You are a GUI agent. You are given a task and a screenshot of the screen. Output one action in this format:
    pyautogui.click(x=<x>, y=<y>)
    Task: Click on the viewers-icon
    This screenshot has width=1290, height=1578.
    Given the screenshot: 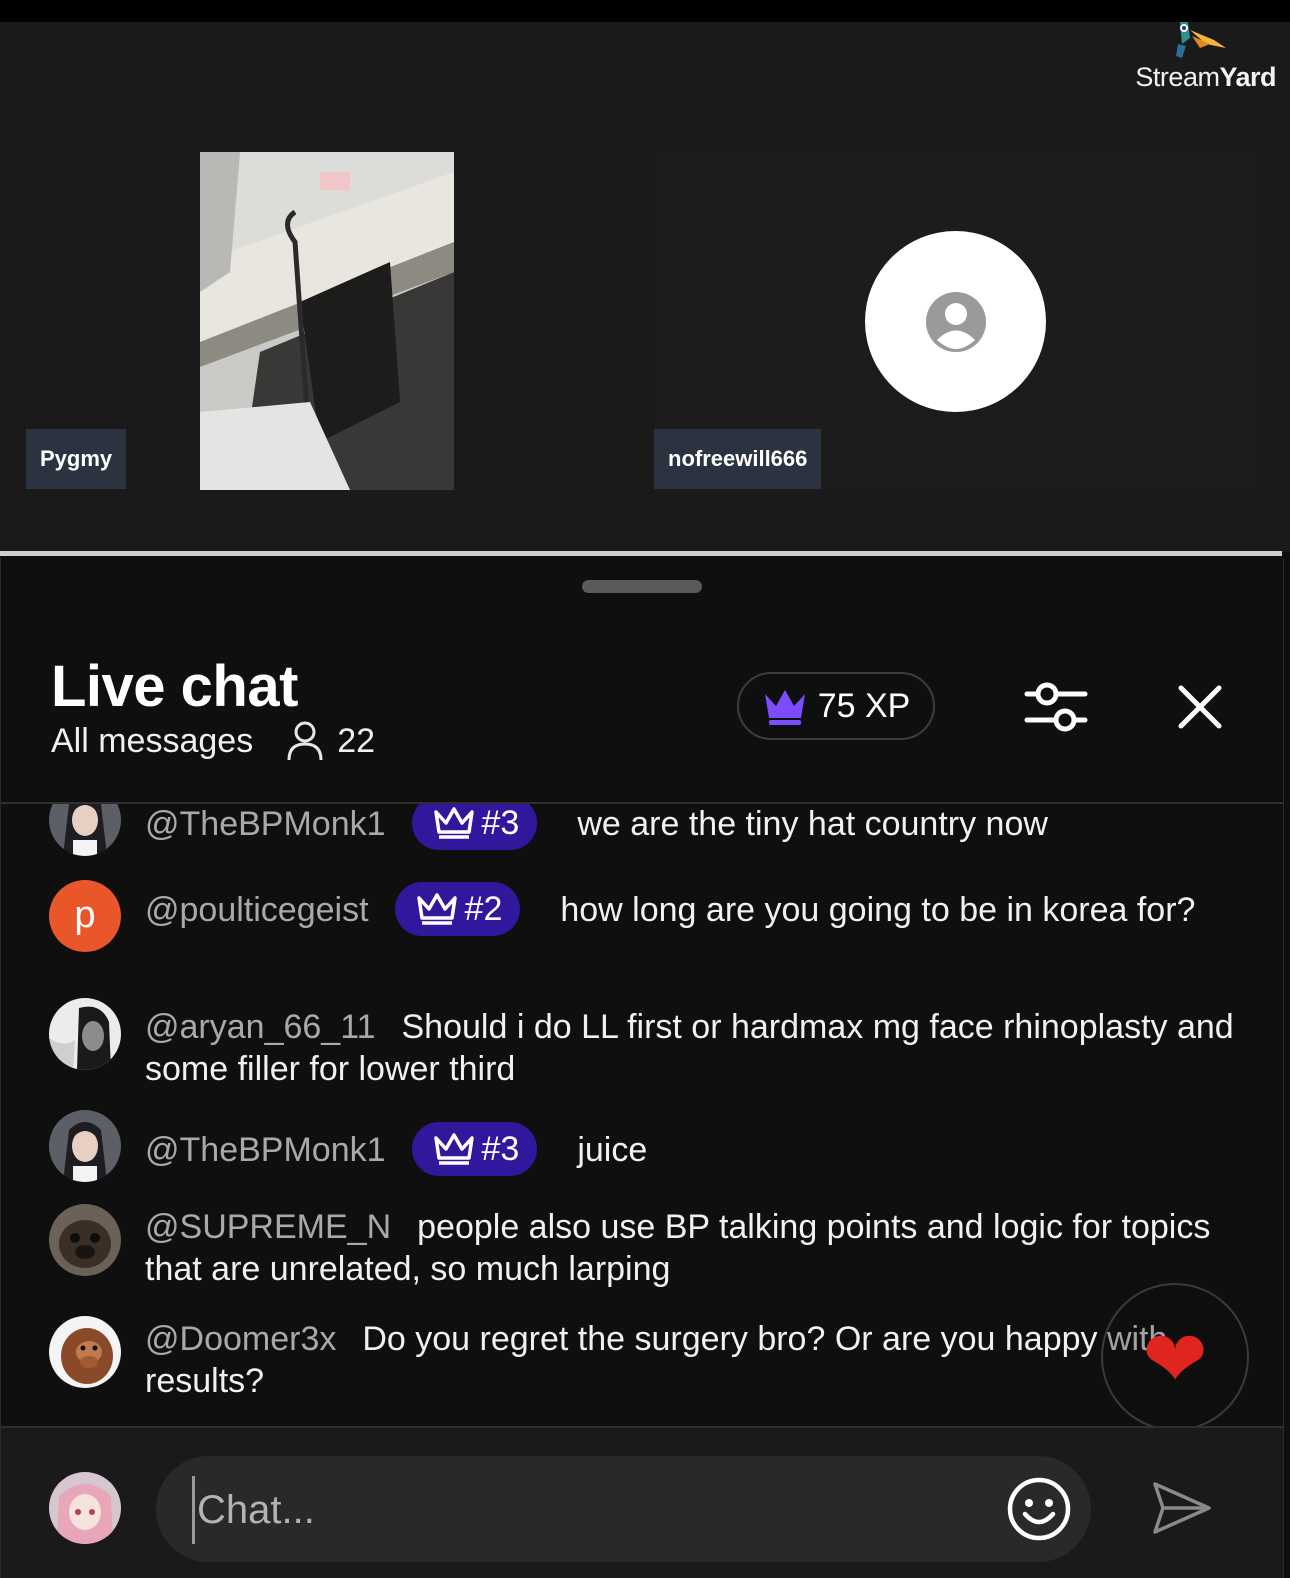 What is the action you would take?
    pyautogui.click(x=305, y=741)
    